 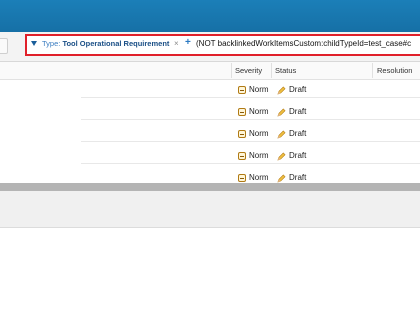 I want to click on add-condition-icon: +, so click(x=188, y=43).